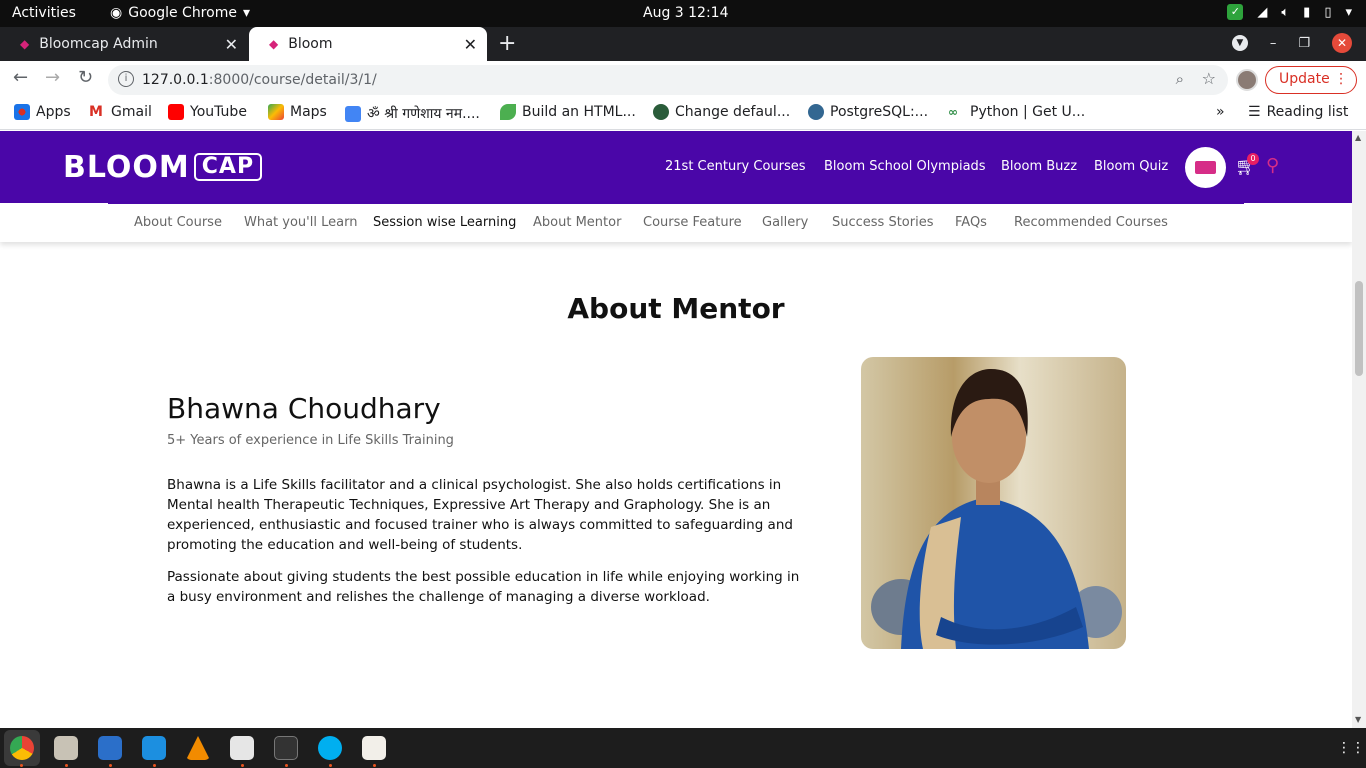  Describe the element at coordinates (52, 77) in the screenshot. I see `forward-icon: →` at that location.